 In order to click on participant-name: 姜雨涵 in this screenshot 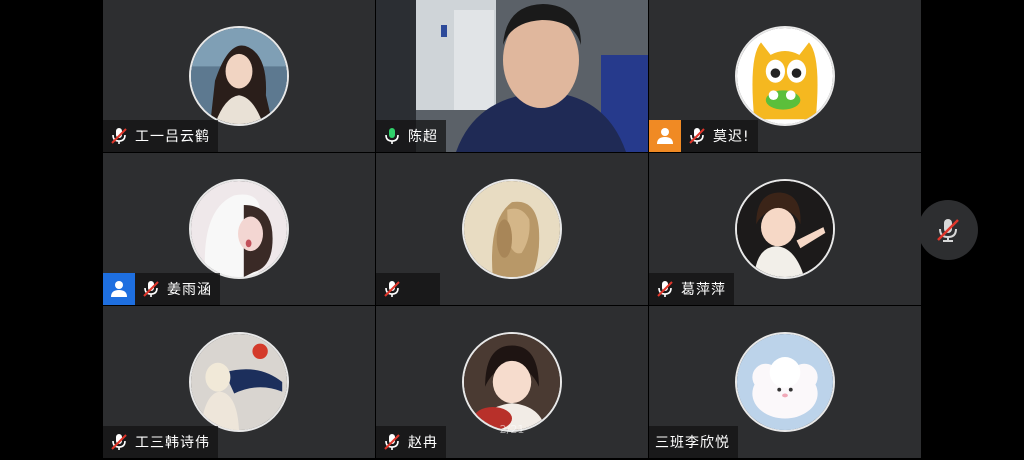, I will do `click(189, 290)`.